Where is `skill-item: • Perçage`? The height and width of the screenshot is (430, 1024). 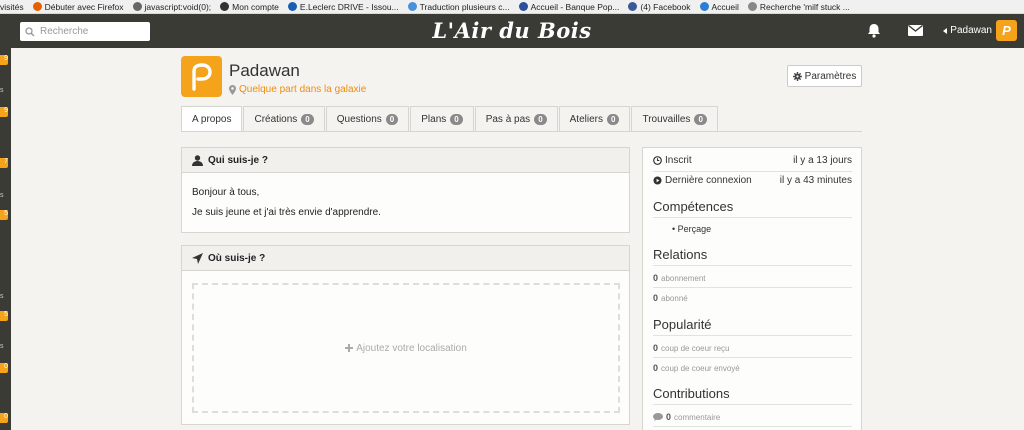 skill-item: • Perçage is located at coordinates (692, 229).